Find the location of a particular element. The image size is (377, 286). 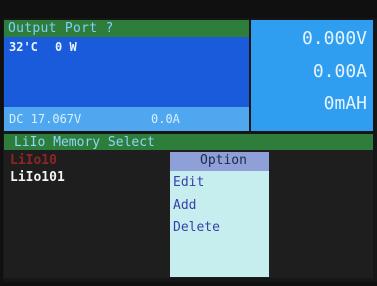

option-delete-item: Delete is located at coordinates (196, 227).